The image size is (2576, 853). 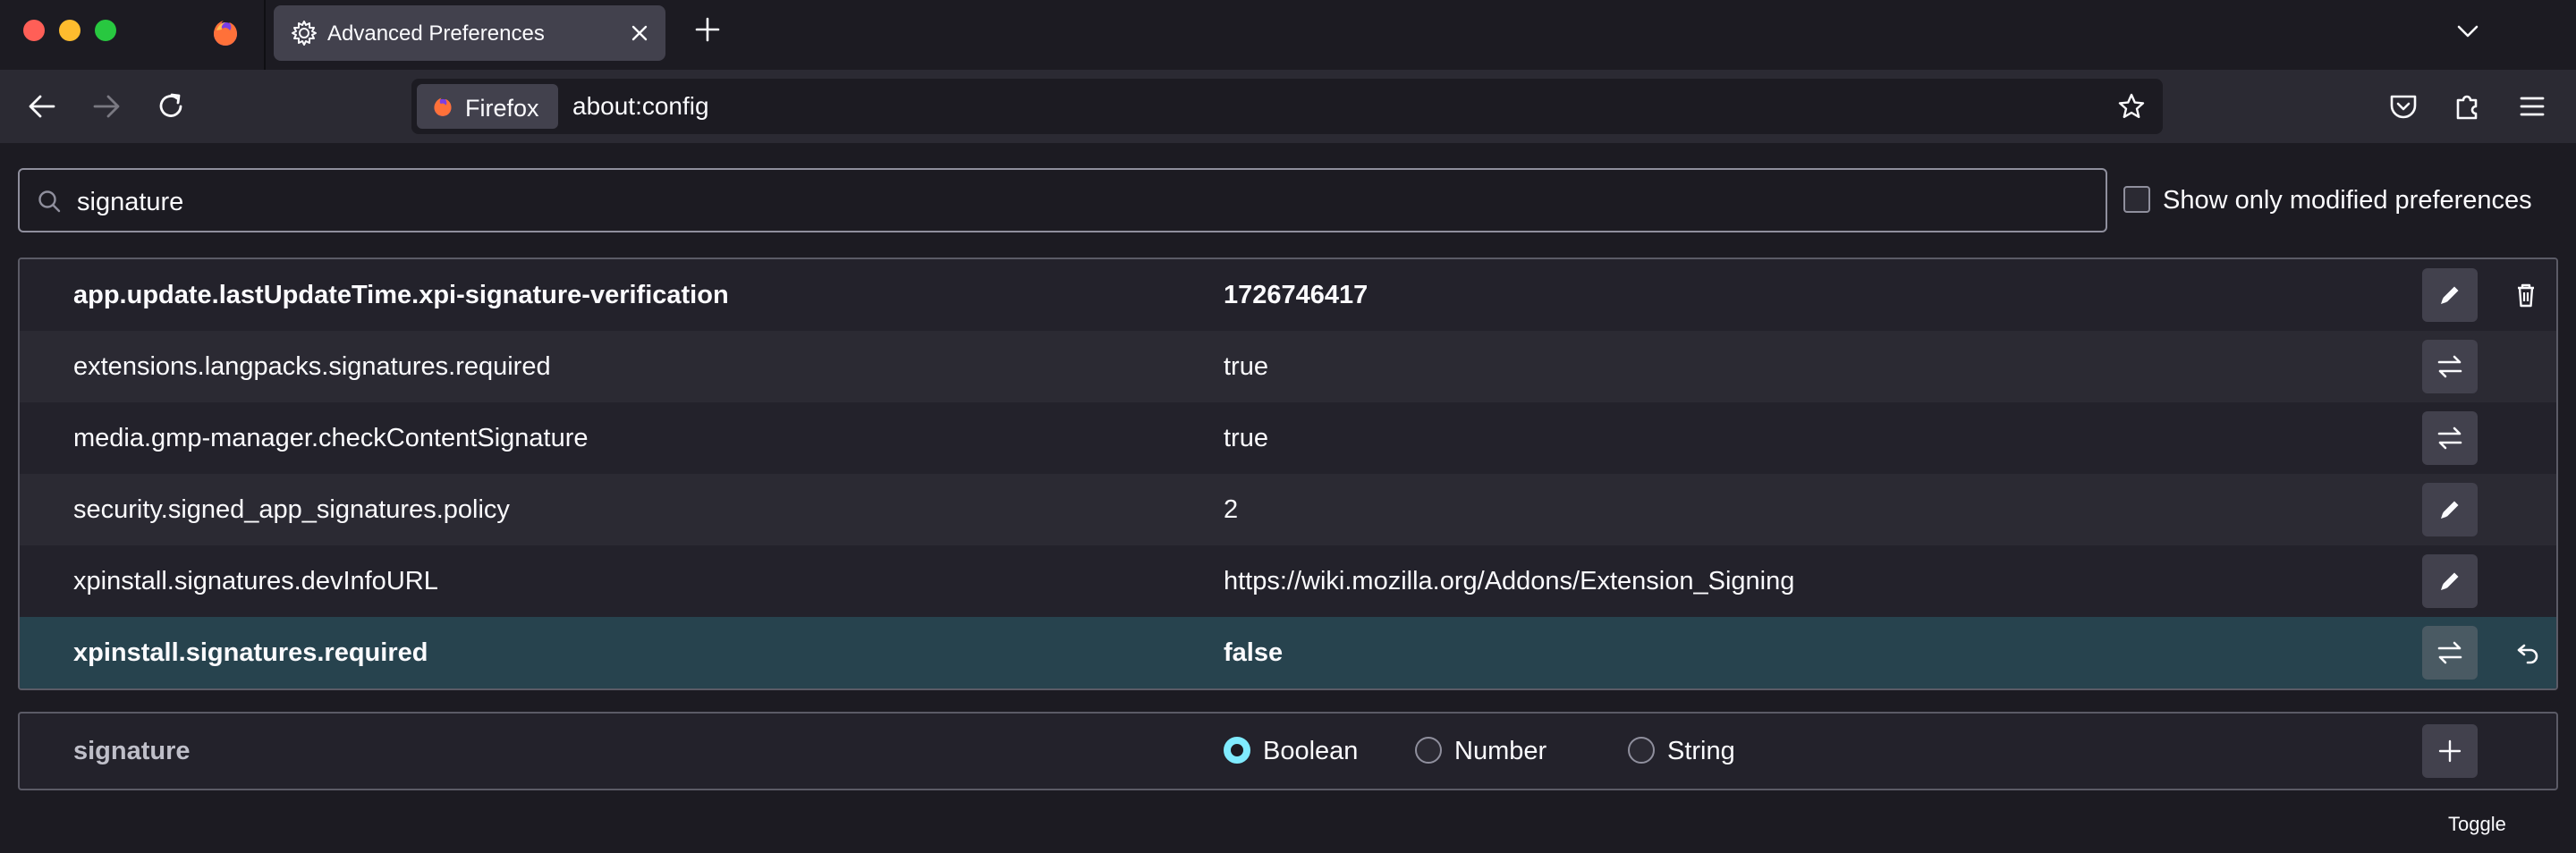 What do you see at coordinates (1062, 200) in the screenshot?
I see `search-input: signature` at bounding box center [1062, 200].